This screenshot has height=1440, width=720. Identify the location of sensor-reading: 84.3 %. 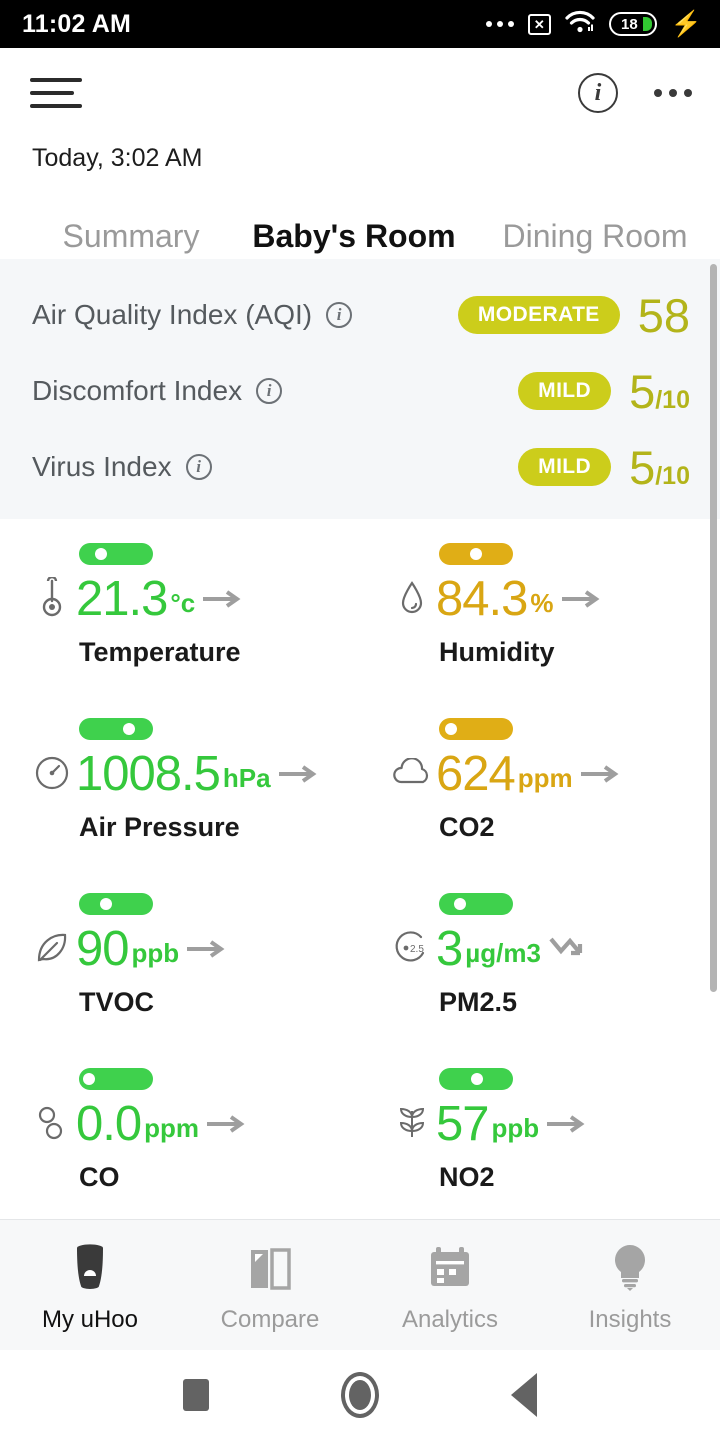
(555, 598).